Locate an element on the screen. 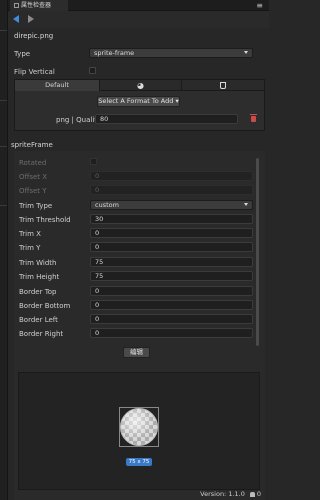 This screenshot has width=320, height=500. quality-input: 80 is located at coordinates (166, 119).